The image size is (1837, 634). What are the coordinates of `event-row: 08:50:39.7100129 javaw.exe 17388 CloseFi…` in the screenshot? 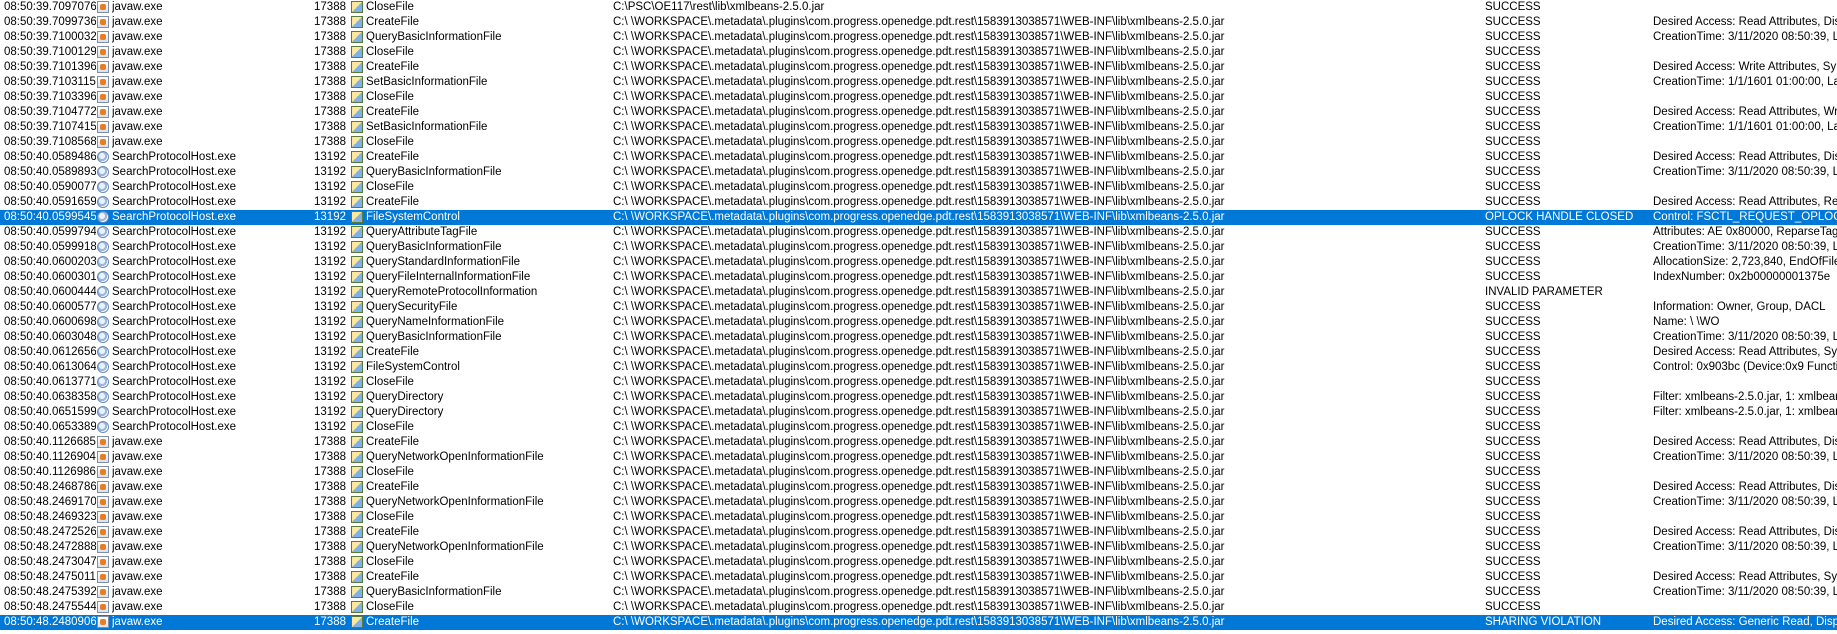 It's located at (918, 52).